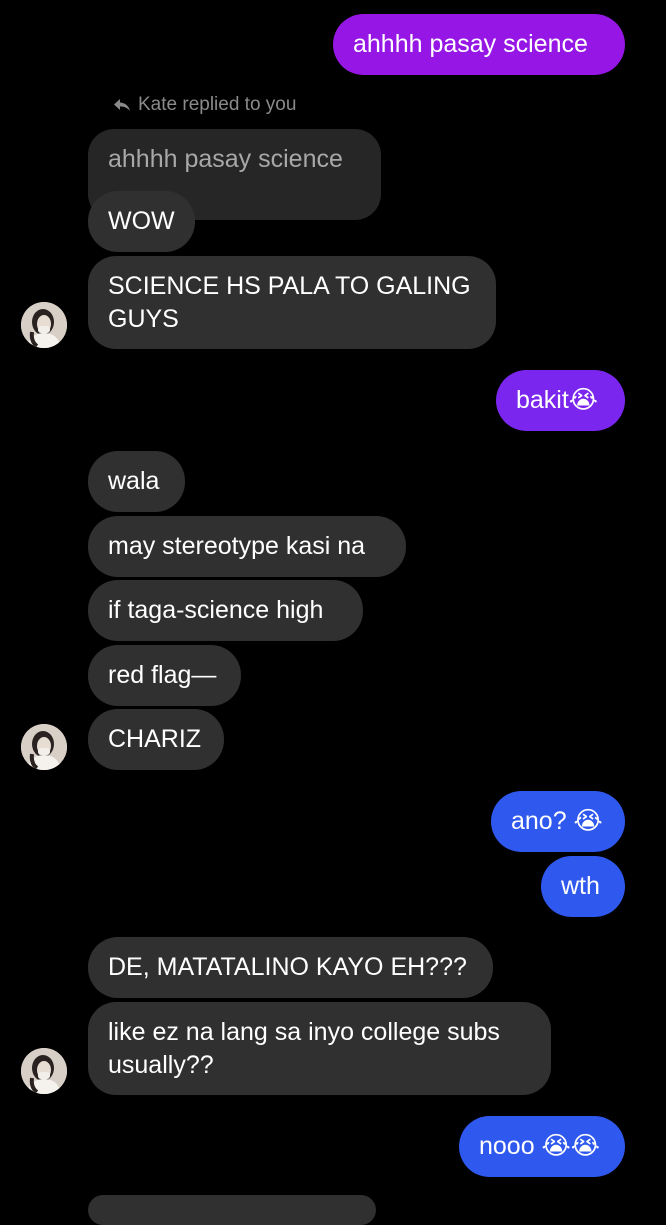 The image size is (666, 1225). What do you see at coordinates (292, 302) in the screenshot?
I see `incoming-message: SCIENCE HS PALA TO GALING GUYS` at bounding box center [292, 302].